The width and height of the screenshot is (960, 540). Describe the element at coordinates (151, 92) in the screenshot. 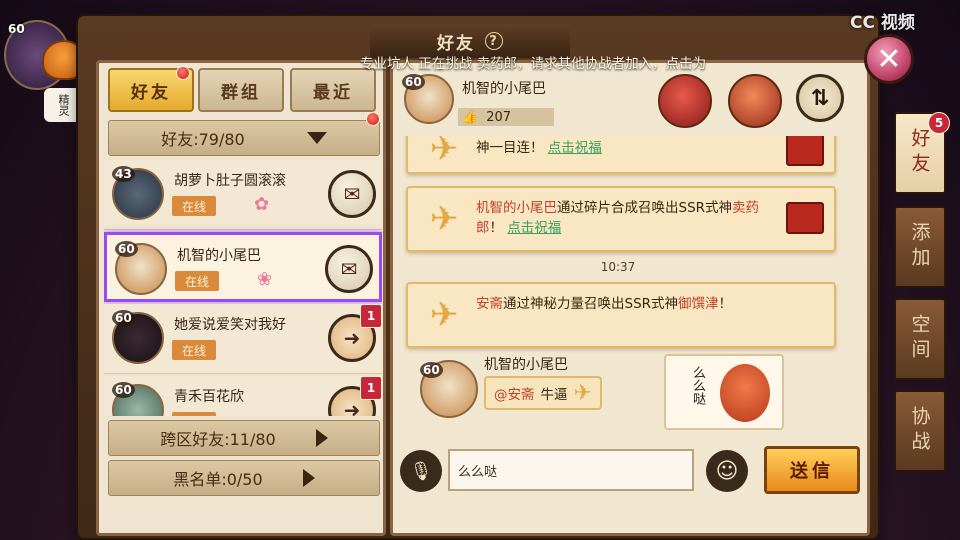

I see `tab-friends-label: 好友` at that location.